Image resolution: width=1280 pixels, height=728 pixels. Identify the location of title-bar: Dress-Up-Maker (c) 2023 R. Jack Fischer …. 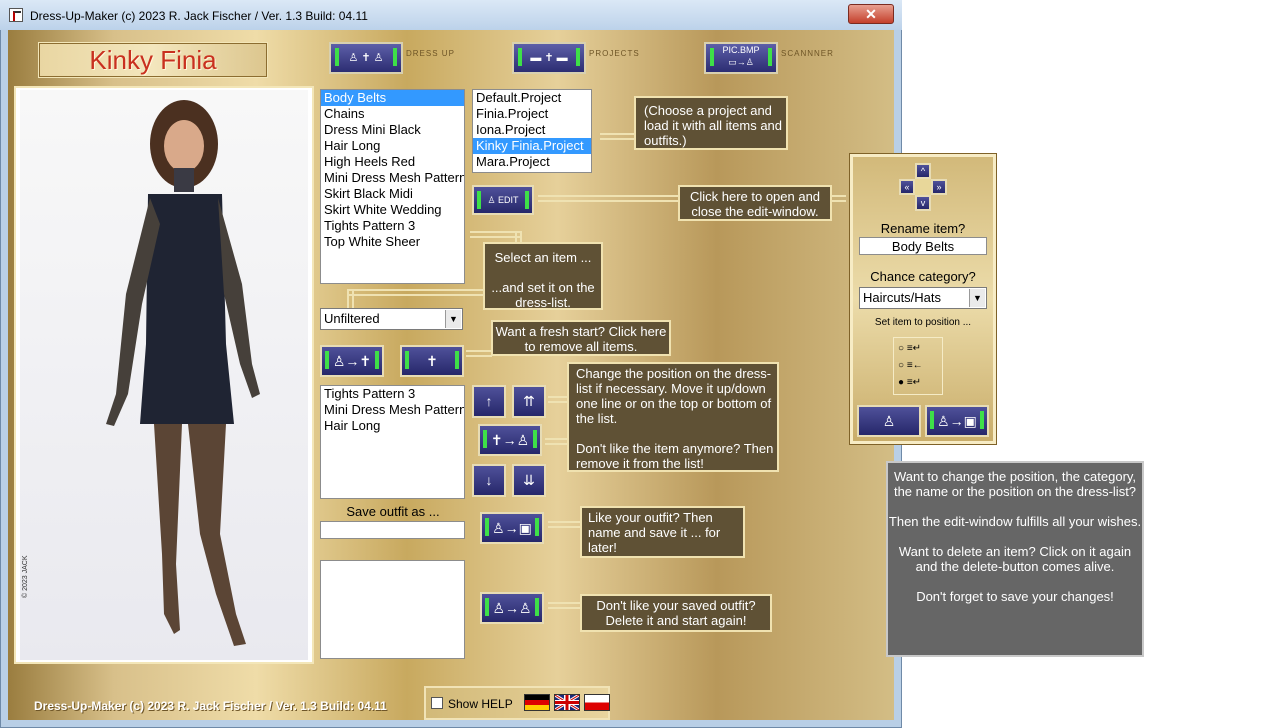
(451, 15).